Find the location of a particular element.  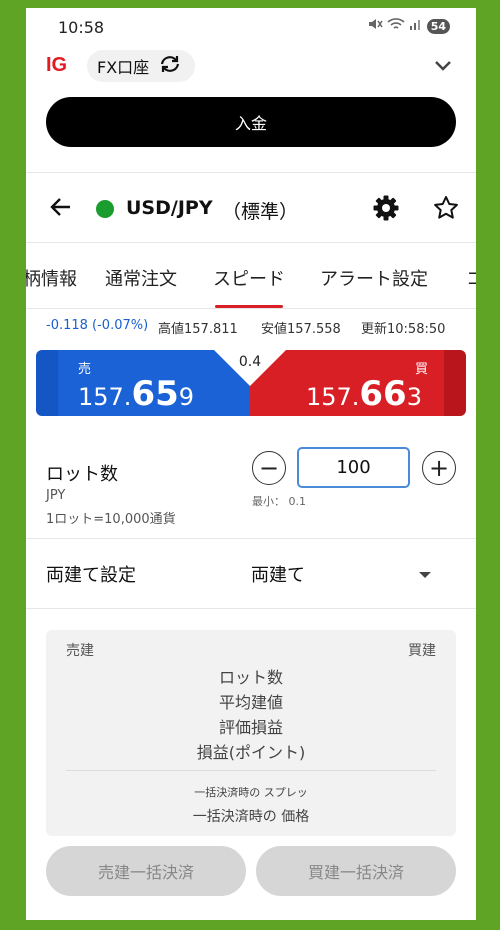

sell-price: 157.659 is located at coordinates (136, 394).